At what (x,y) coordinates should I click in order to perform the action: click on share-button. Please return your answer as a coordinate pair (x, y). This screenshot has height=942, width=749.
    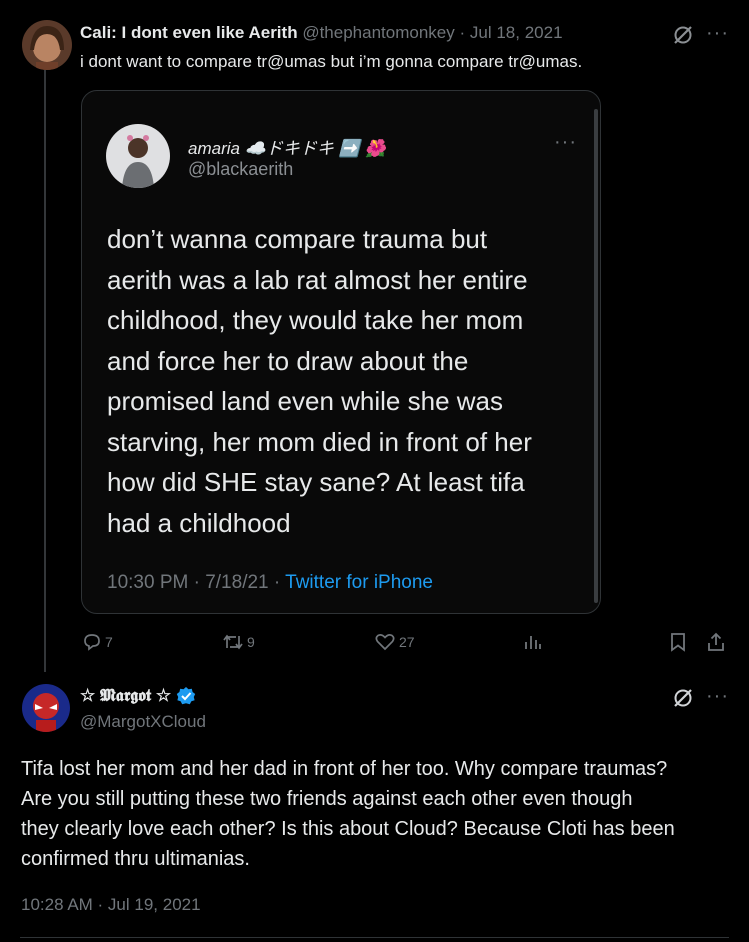
    Looking at the image, I should click on (716, 642).